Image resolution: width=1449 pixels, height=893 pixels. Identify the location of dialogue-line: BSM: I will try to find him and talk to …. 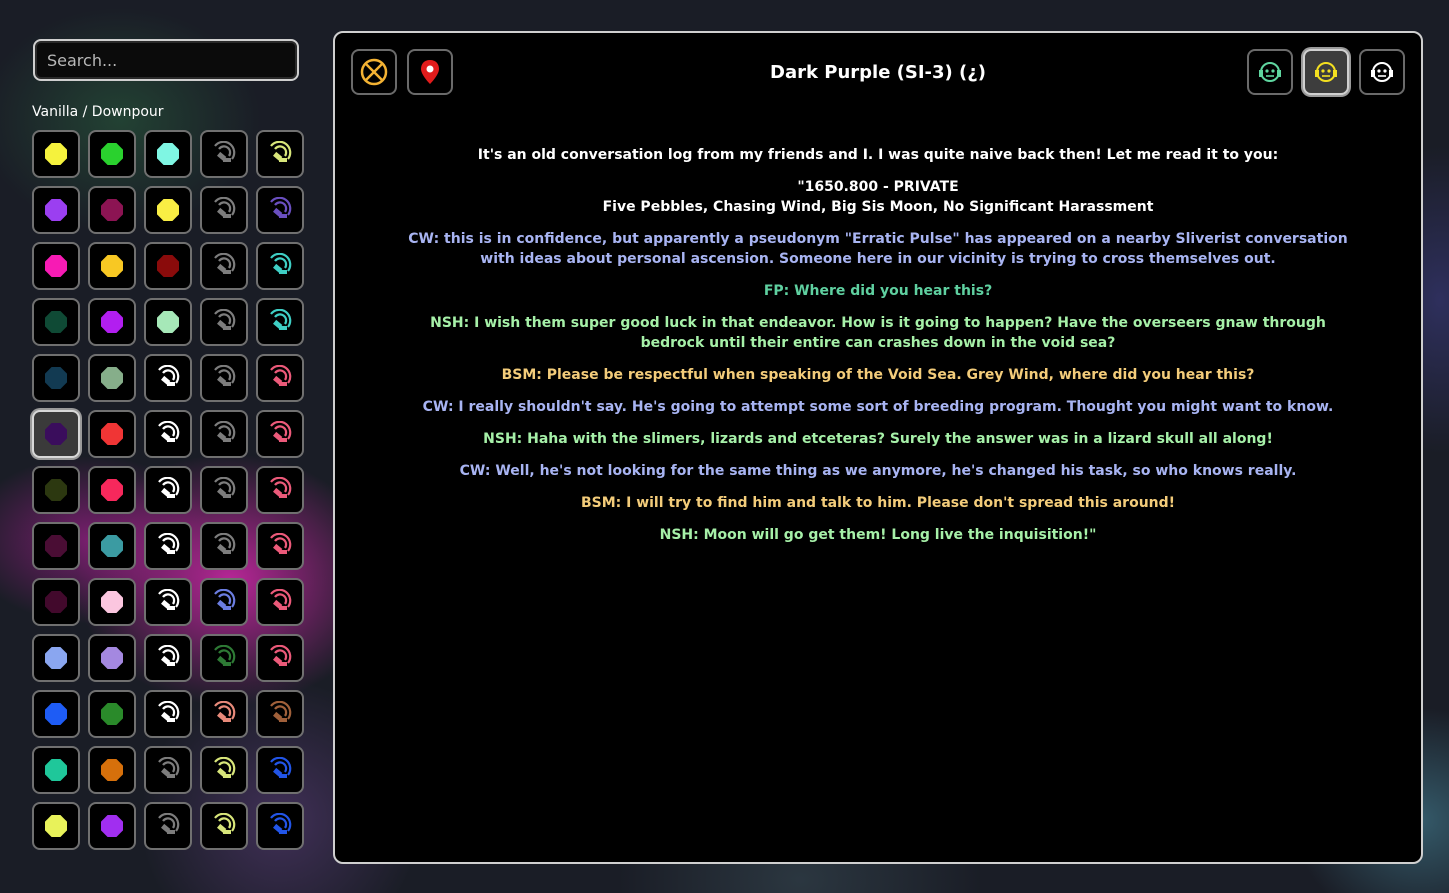
(878, 503).